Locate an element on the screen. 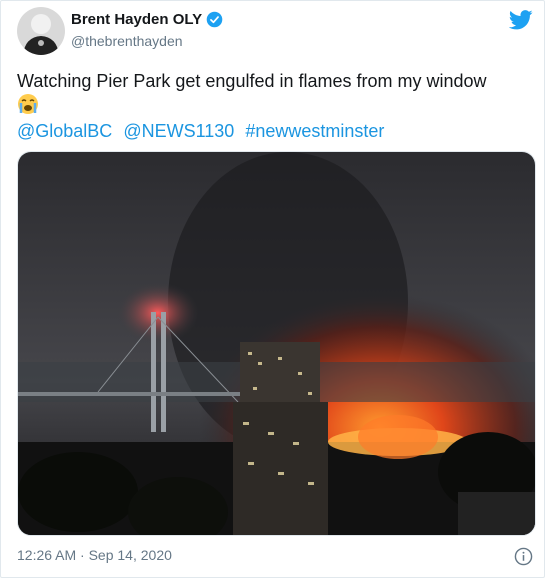 This screenshot has height=578, width=545. avatar is located at coordinates (41, 31).